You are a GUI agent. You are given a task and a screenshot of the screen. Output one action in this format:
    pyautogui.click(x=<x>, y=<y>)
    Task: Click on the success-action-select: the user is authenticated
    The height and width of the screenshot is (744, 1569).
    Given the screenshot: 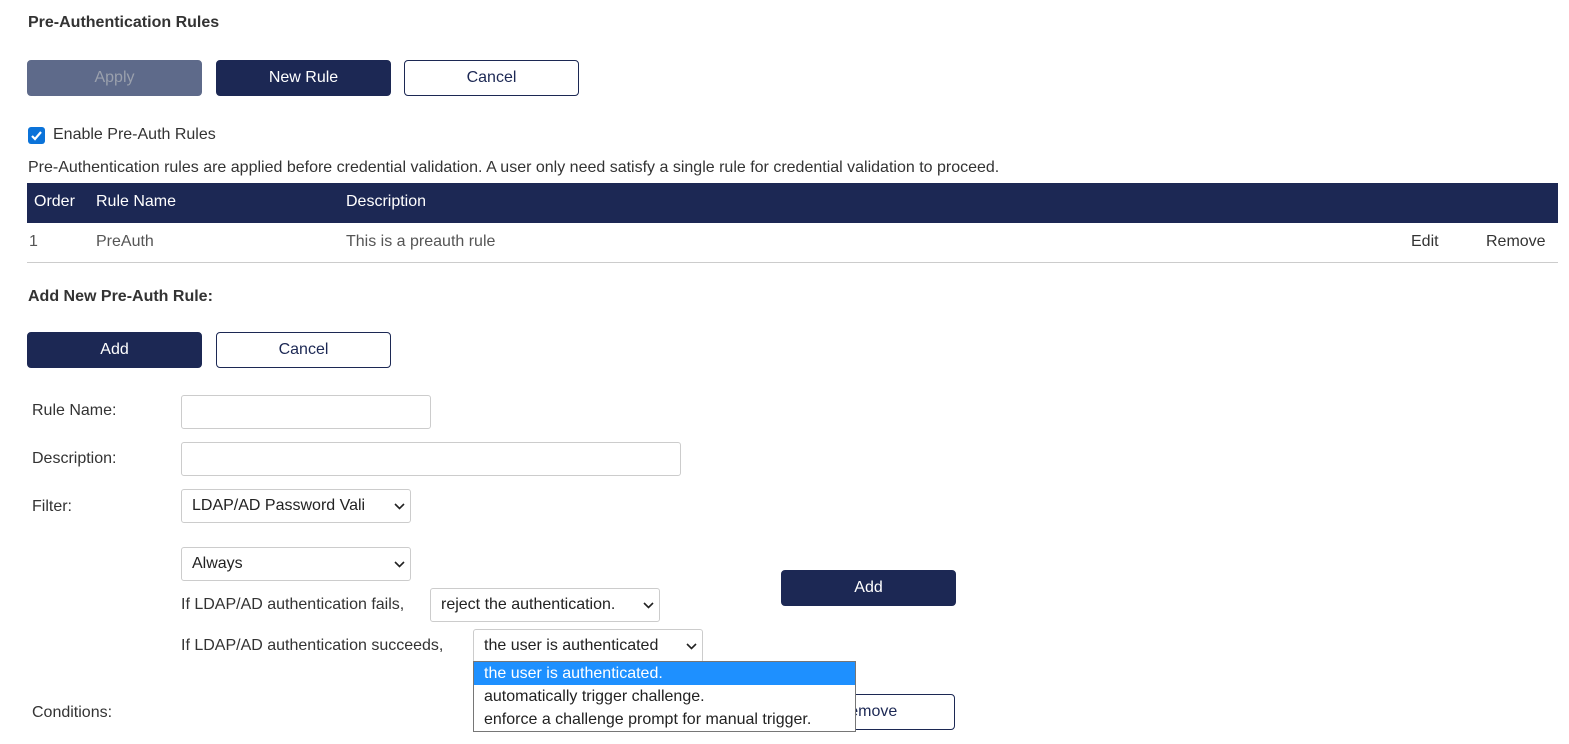 What is the action you would take?
    pyautogui.click(x=588, y=646)
    